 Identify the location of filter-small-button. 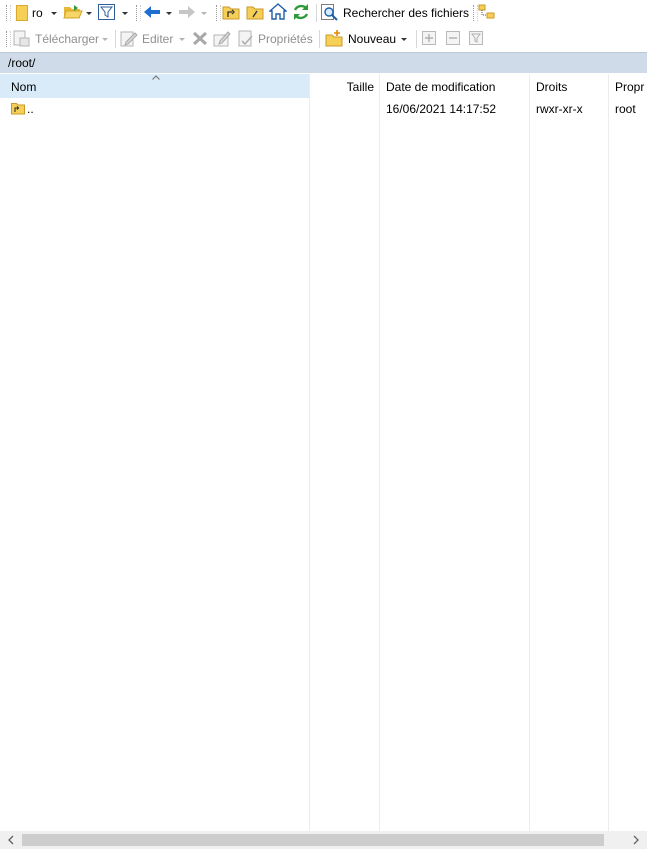
(478, 39).